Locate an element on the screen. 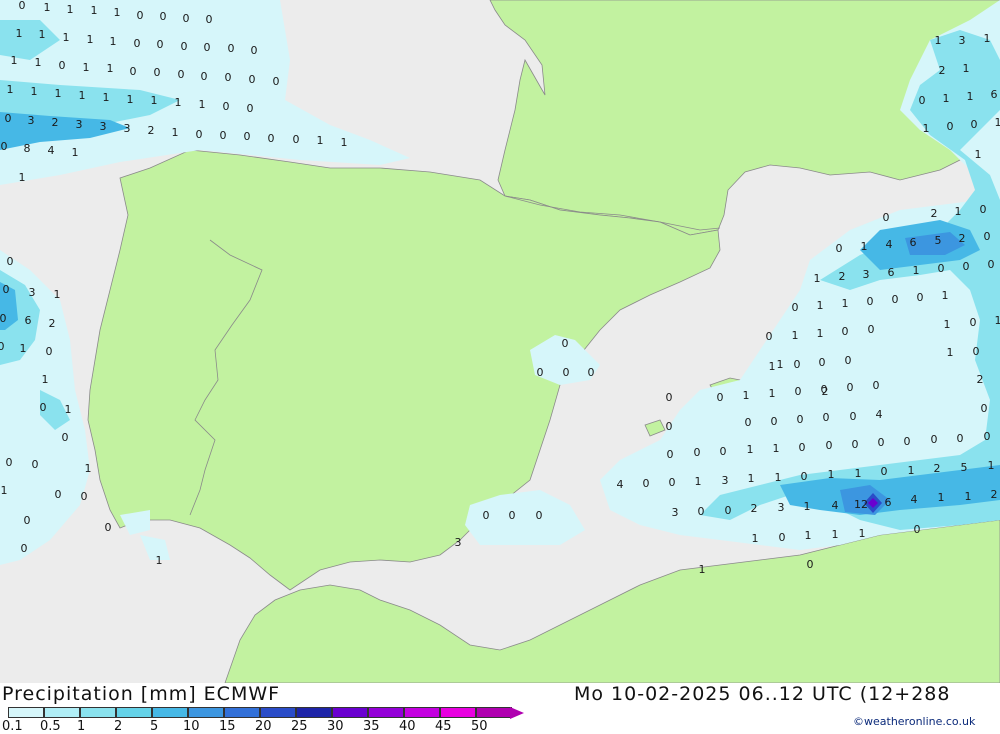 The image size is (1000, 734). credit-link: ©weatheronline.co.uk is located at coordinates (914, 721).